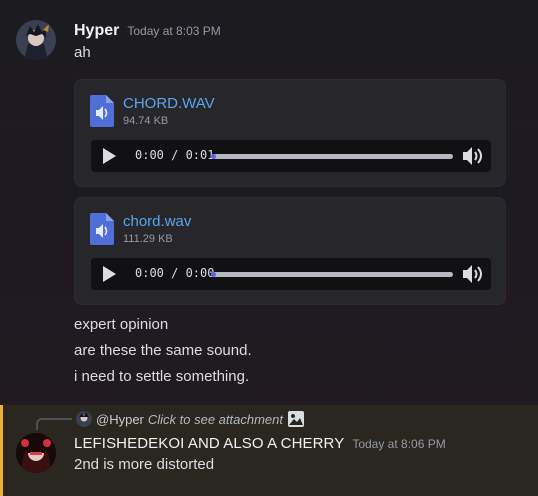 The height and width of the screenshot is (496, 538). I want to click on timestamp: Today at 8:06 PM, so click(399, 444).